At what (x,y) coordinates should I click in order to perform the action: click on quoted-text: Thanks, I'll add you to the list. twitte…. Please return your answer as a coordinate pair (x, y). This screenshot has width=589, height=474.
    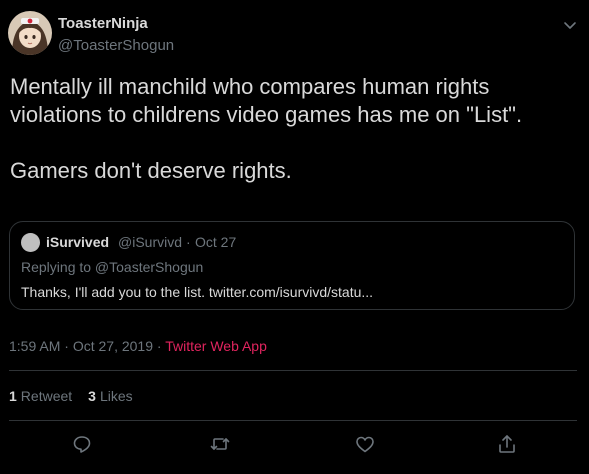
    Looking at the image, I should click on (197, 292).